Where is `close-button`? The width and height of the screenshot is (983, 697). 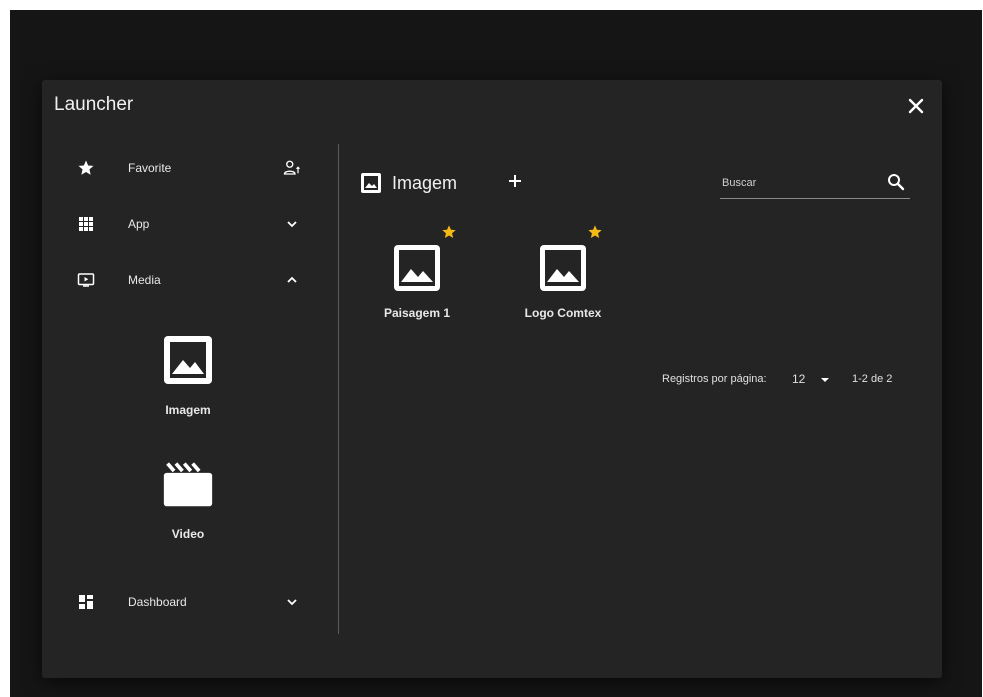
close-button is located at coordinates (916, 106).